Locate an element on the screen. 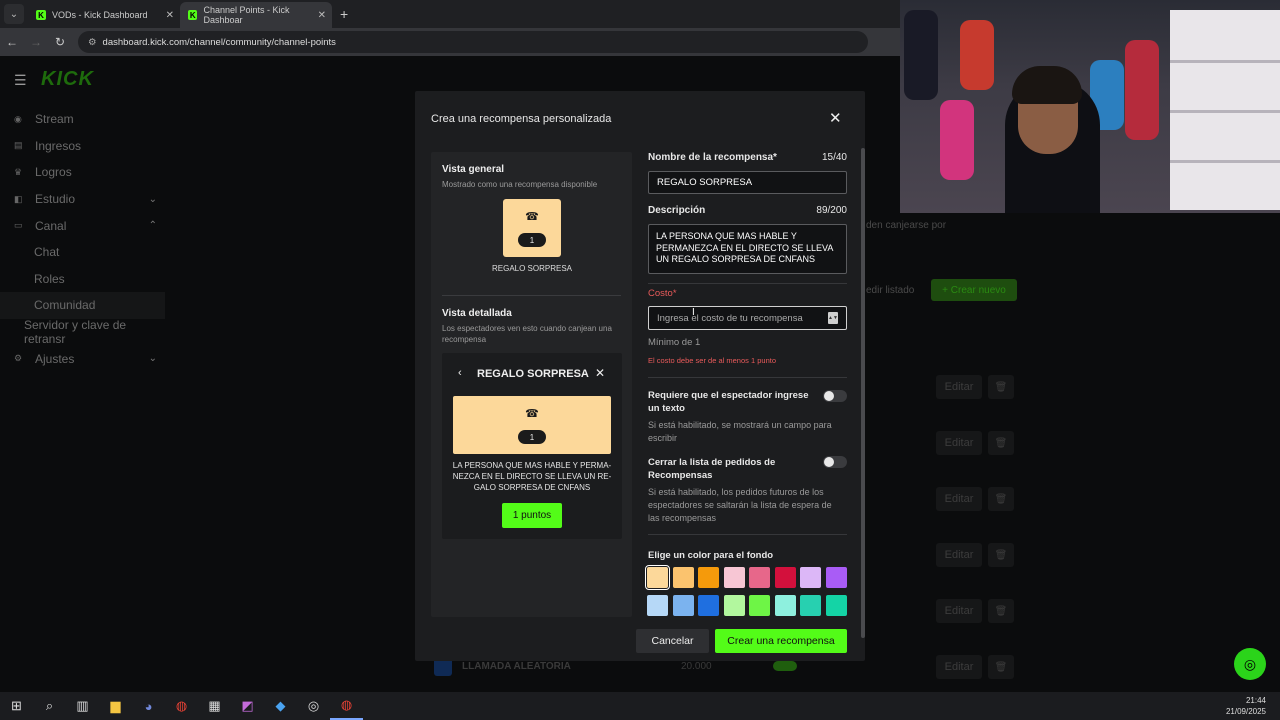 The height and width of the screenshot is (720, 1280). forward-icon: → is located at coordinates (36, 42).